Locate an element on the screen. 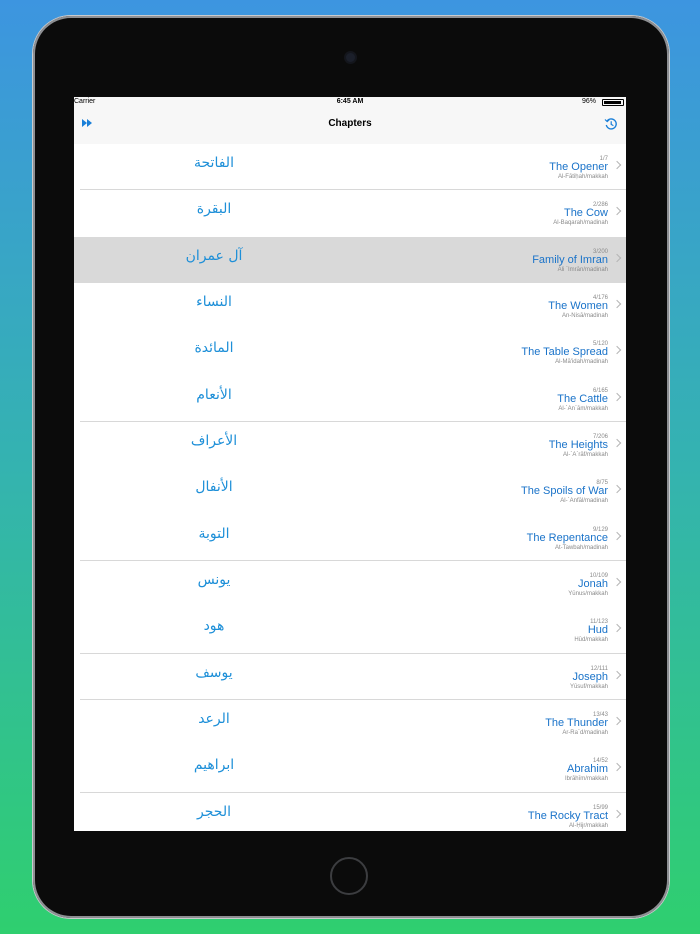  battery-icon is located at coordinates (613, 102).